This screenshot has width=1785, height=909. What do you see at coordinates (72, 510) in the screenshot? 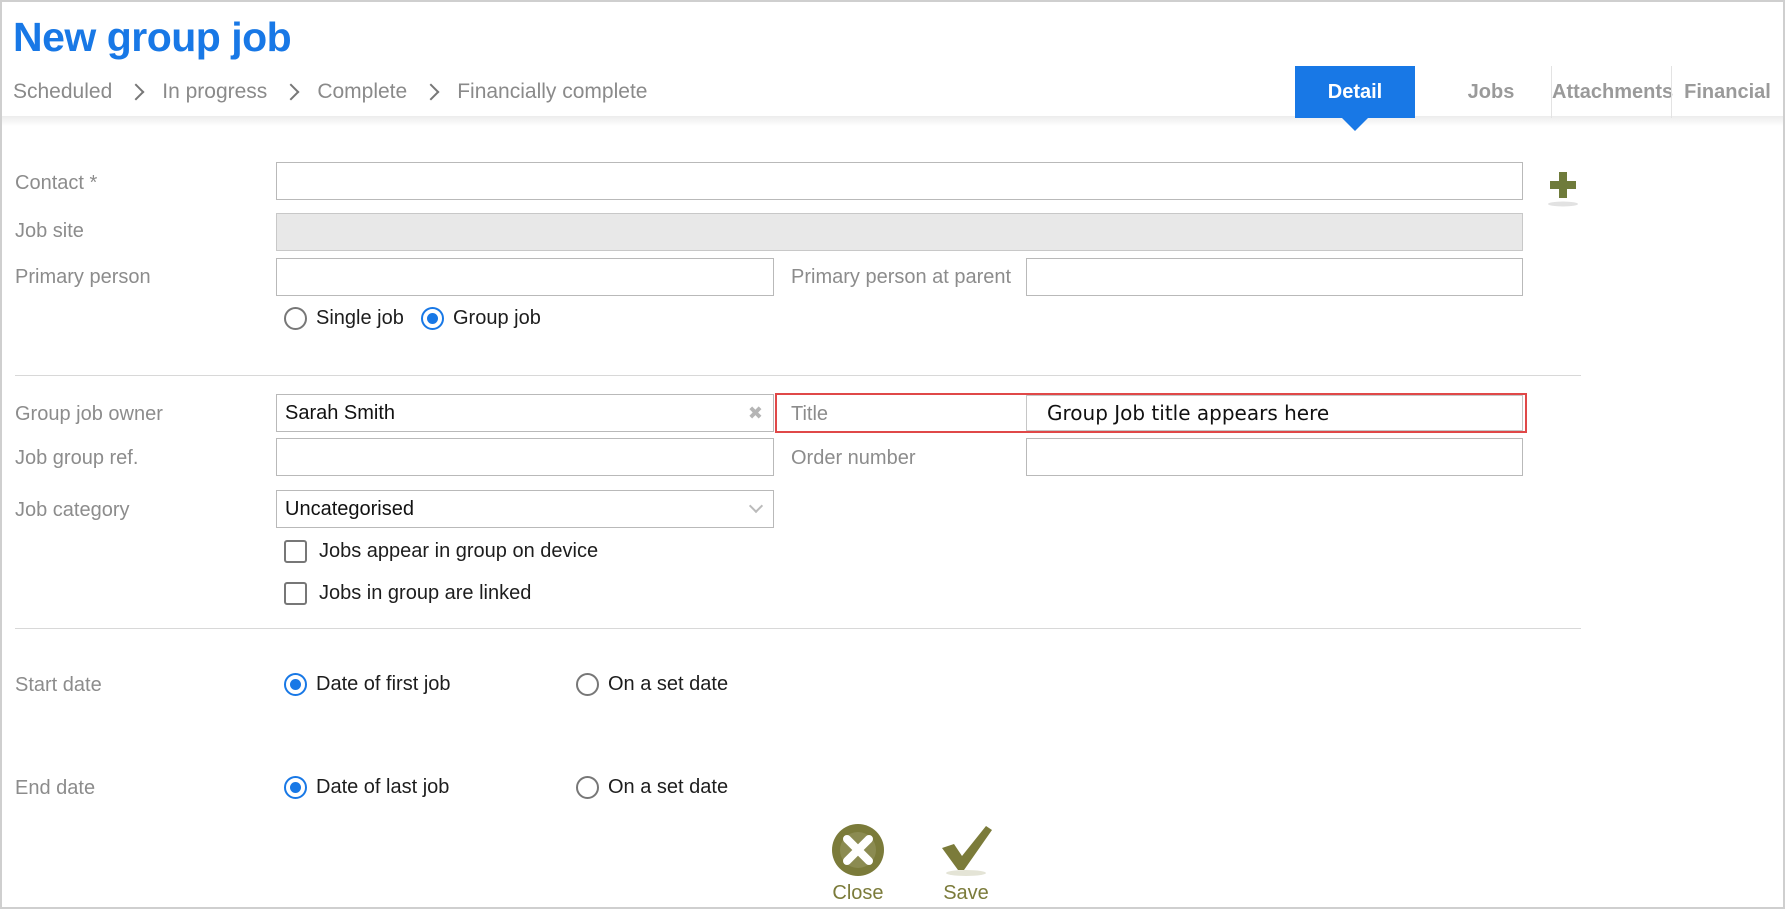
I see `job-category-label: Job category` at bounding box center [72, 510].